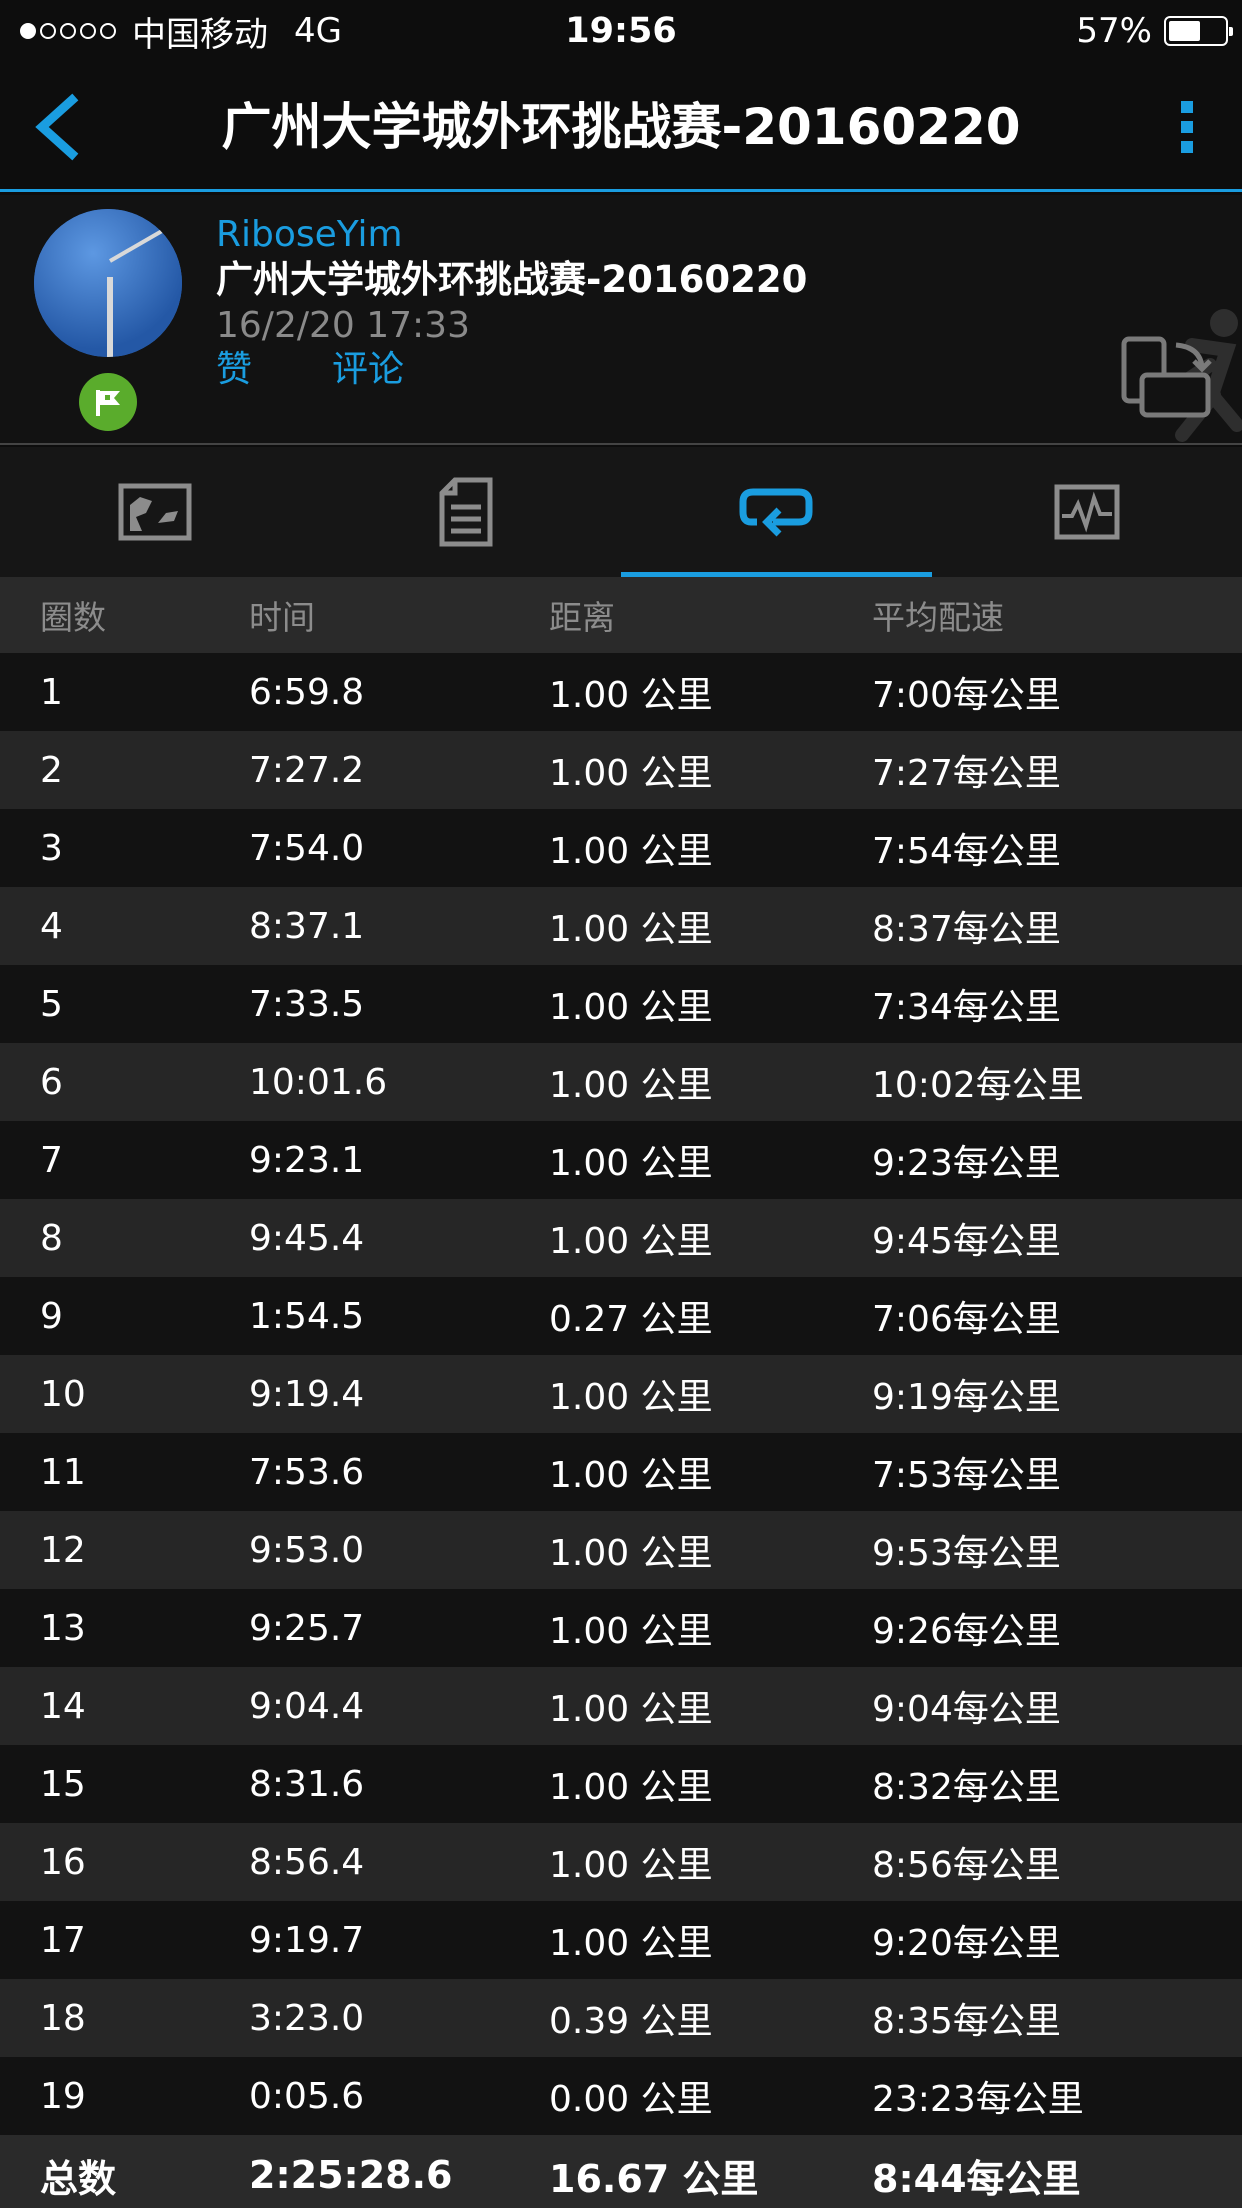 This screenshot has height=2208, width=1242. What do you see at coordinates (978, 1085) in the screenshot?
I see `lap-avg-pace: 10:02每公里` at bounding box center [978, 1085].